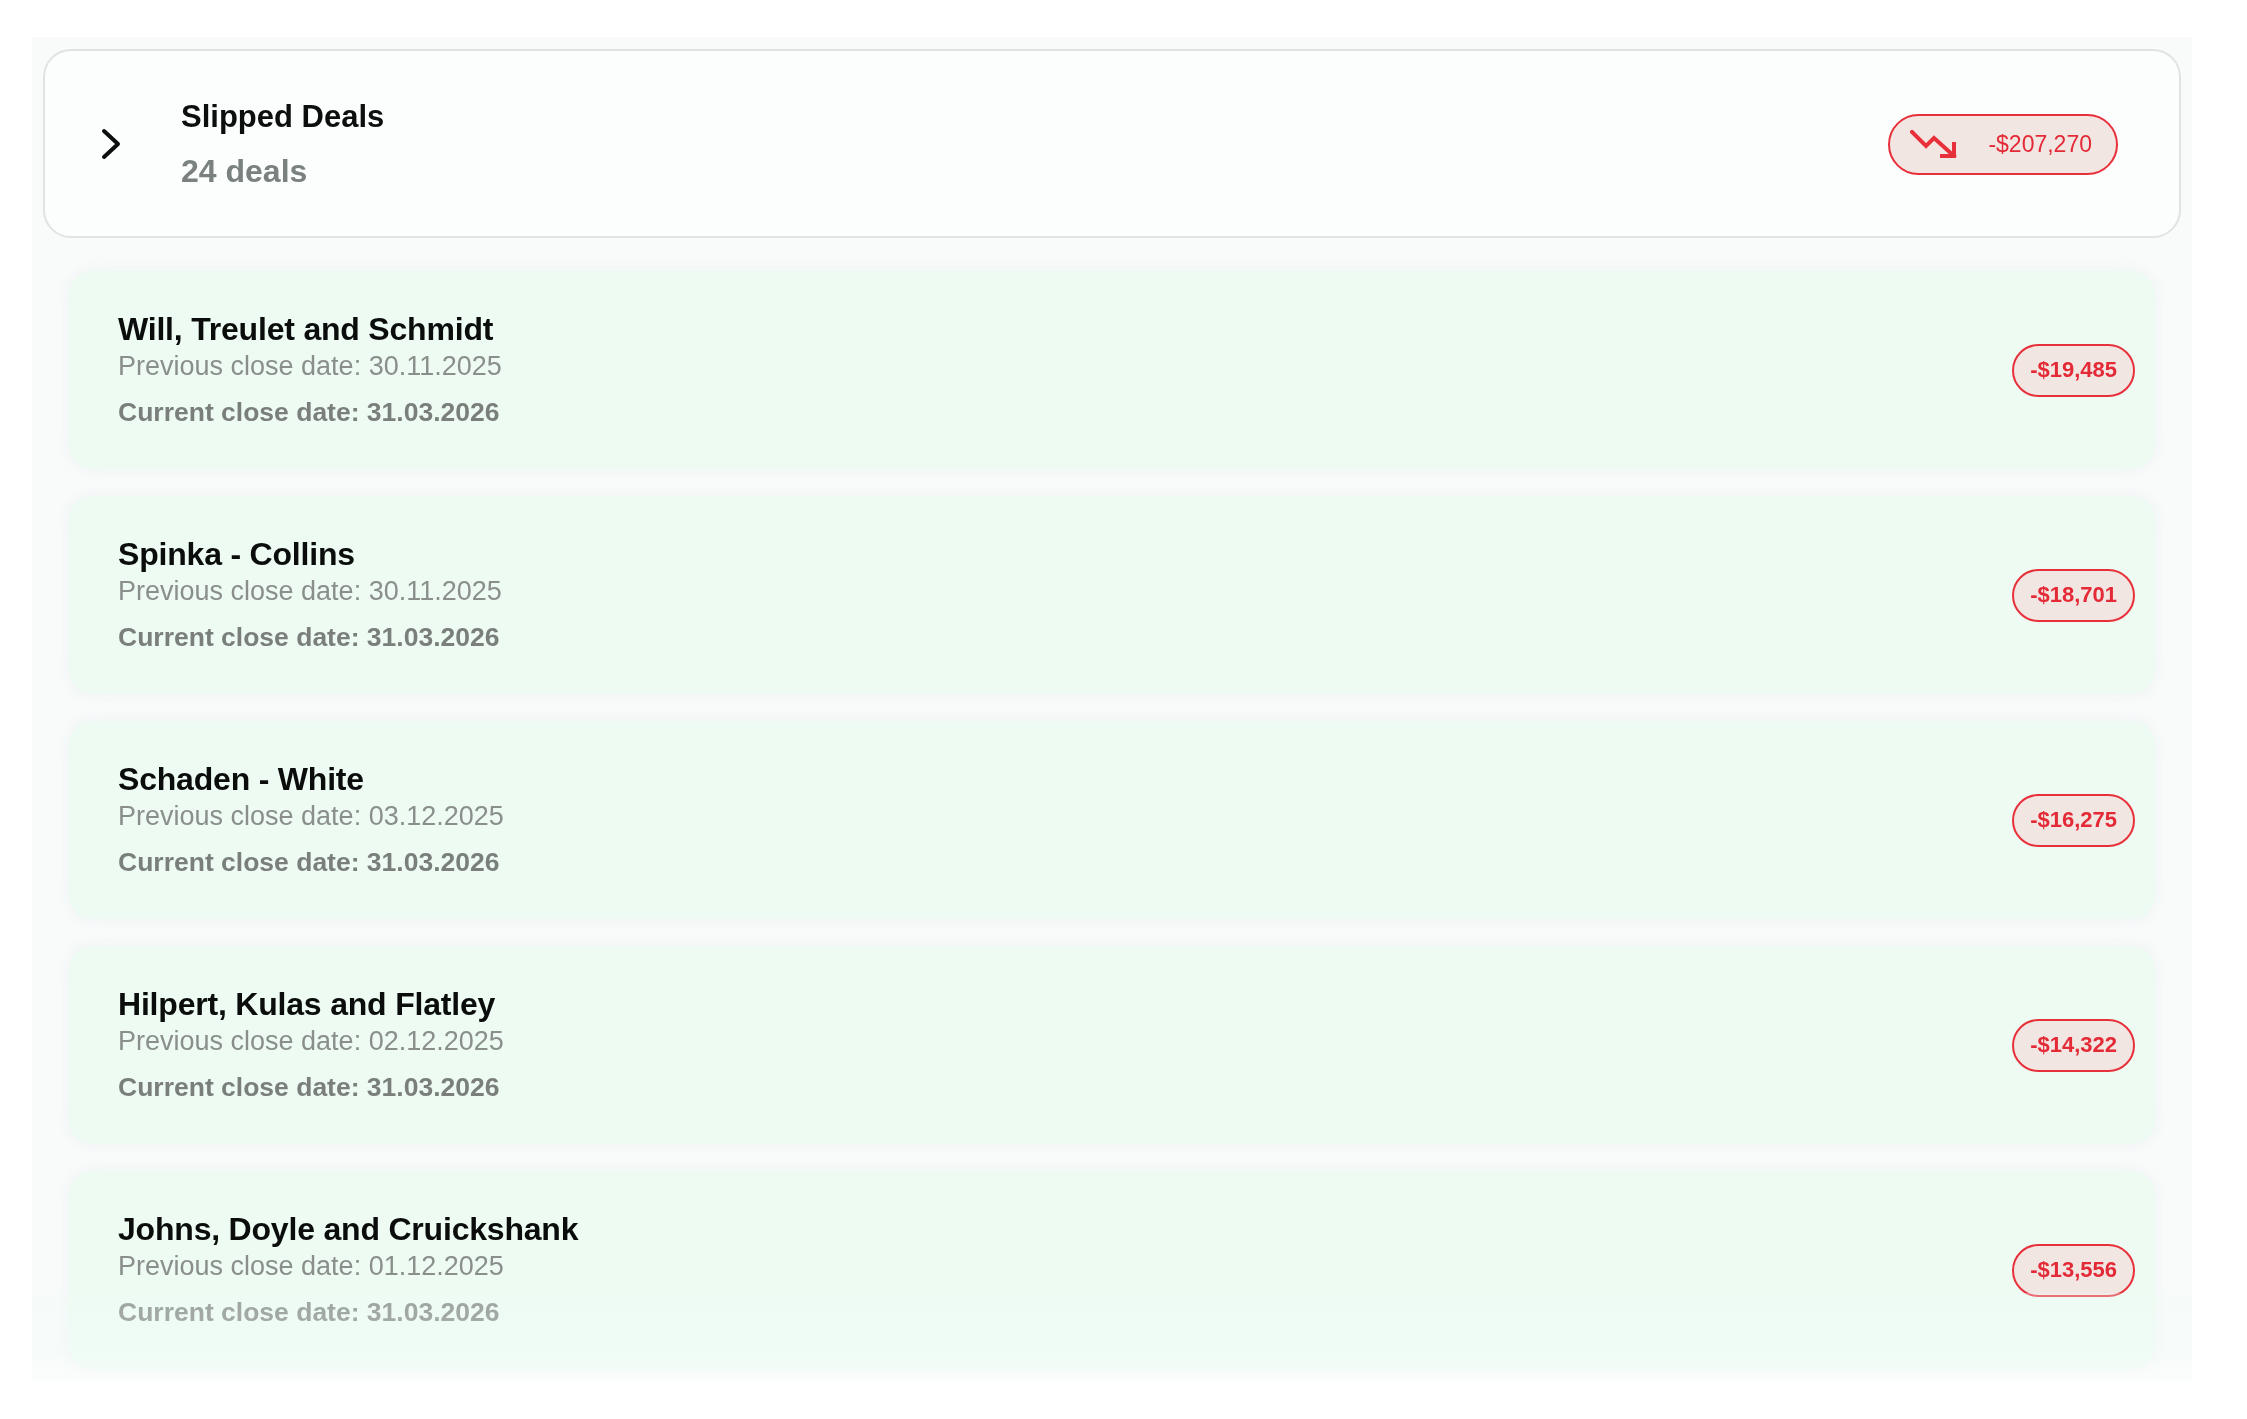  Describe the element at coordinates (2073, 1045) in the screenshot. I see `amount-badge: -$14,322` at that location.